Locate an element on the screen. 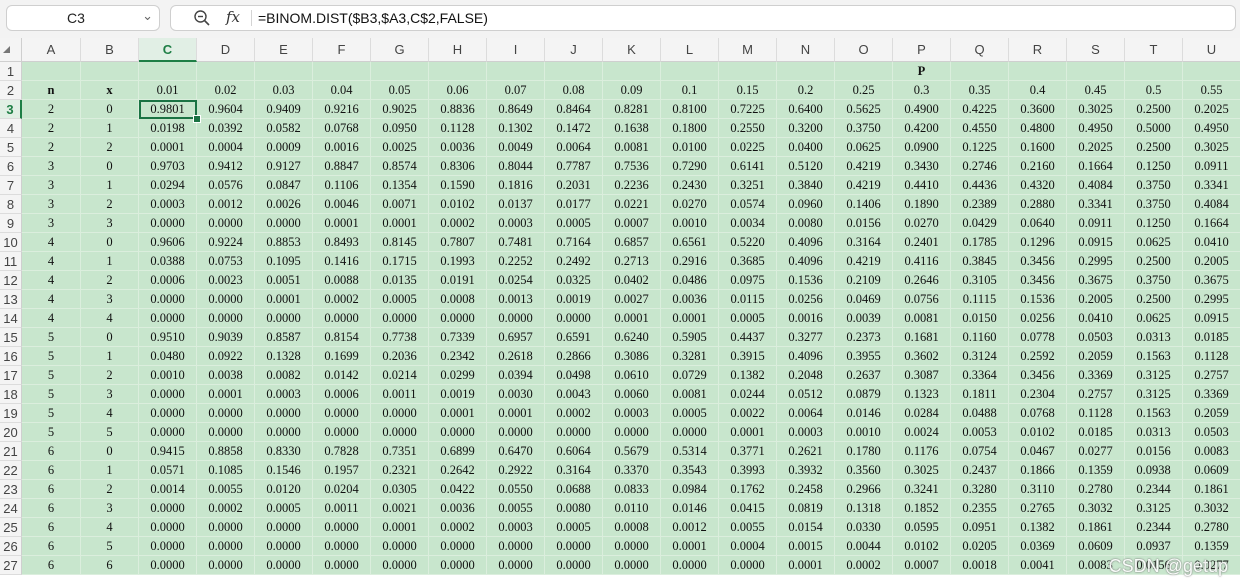 This screenshot has width=1240, height=579. cell-d3: 0.9604 is located at coordinates (226, 109).